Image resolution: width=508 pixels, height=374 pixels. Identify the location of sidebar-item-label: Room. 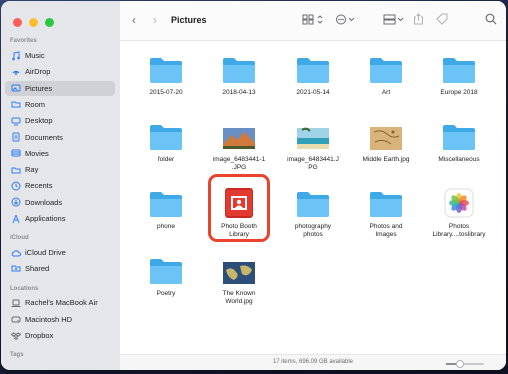
(35, 104).